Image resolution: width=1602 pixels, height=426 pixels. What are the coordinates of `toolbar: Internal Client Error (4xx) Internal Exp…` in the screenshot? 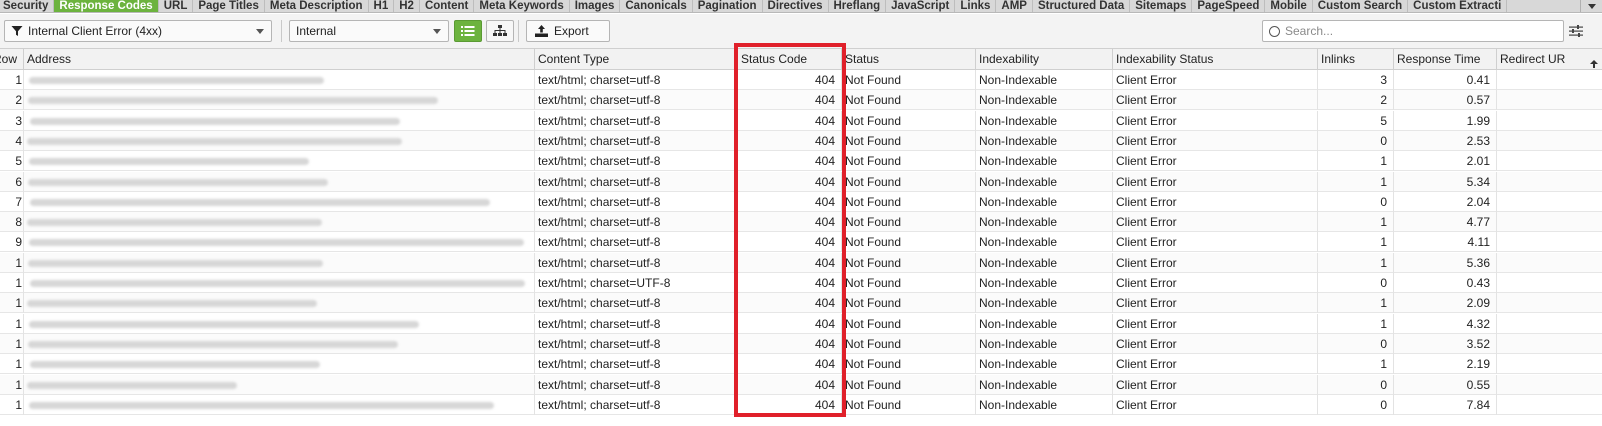 It's located at (801, 31).